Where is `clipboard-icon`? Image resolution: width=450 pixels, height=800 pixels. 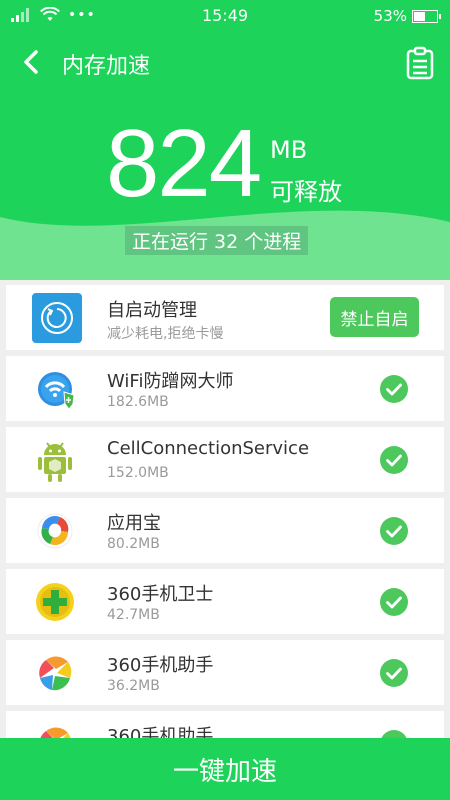
clipboard-icon is located at coordinates (420, 63).